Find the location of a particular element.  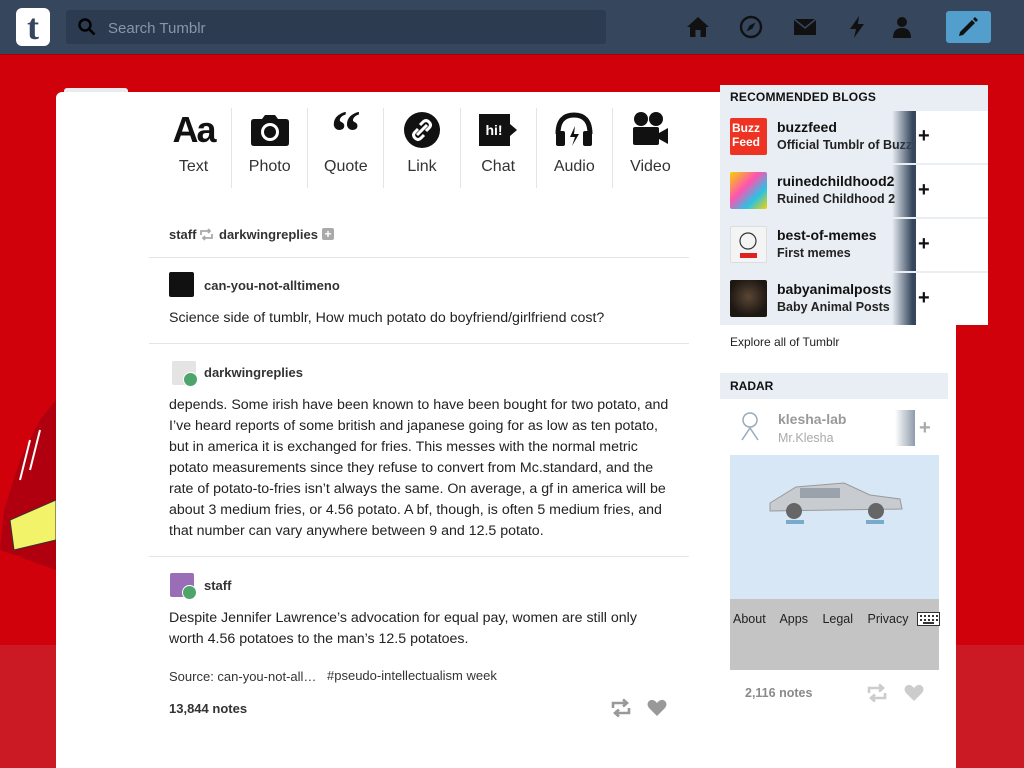

footer-links: About Apps Legal Privacy is located at coordinates (826, 619).